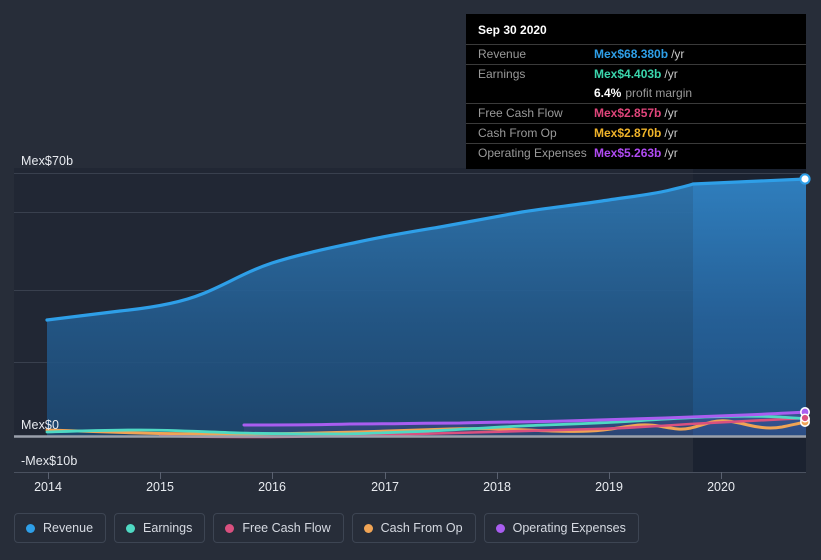 This screenshot has height=560, width=821. I want to click on y-axis-label-70b: Mex$70b, so click(47, 161).